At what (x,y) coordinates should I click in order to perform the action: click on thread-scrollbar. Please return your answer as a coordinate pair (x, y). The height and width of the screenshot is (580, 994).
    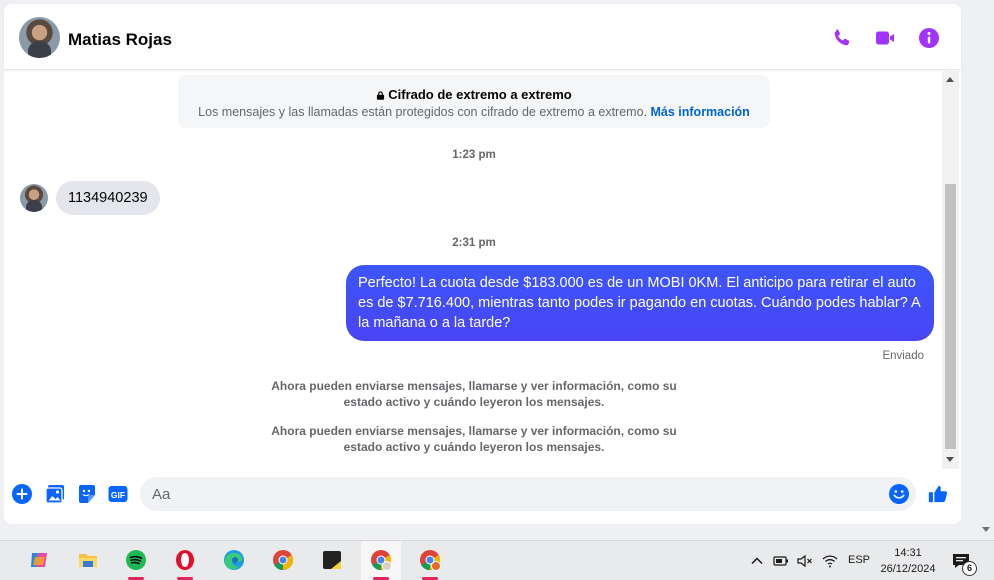
    Looking at the image, I should click on (950, 270).